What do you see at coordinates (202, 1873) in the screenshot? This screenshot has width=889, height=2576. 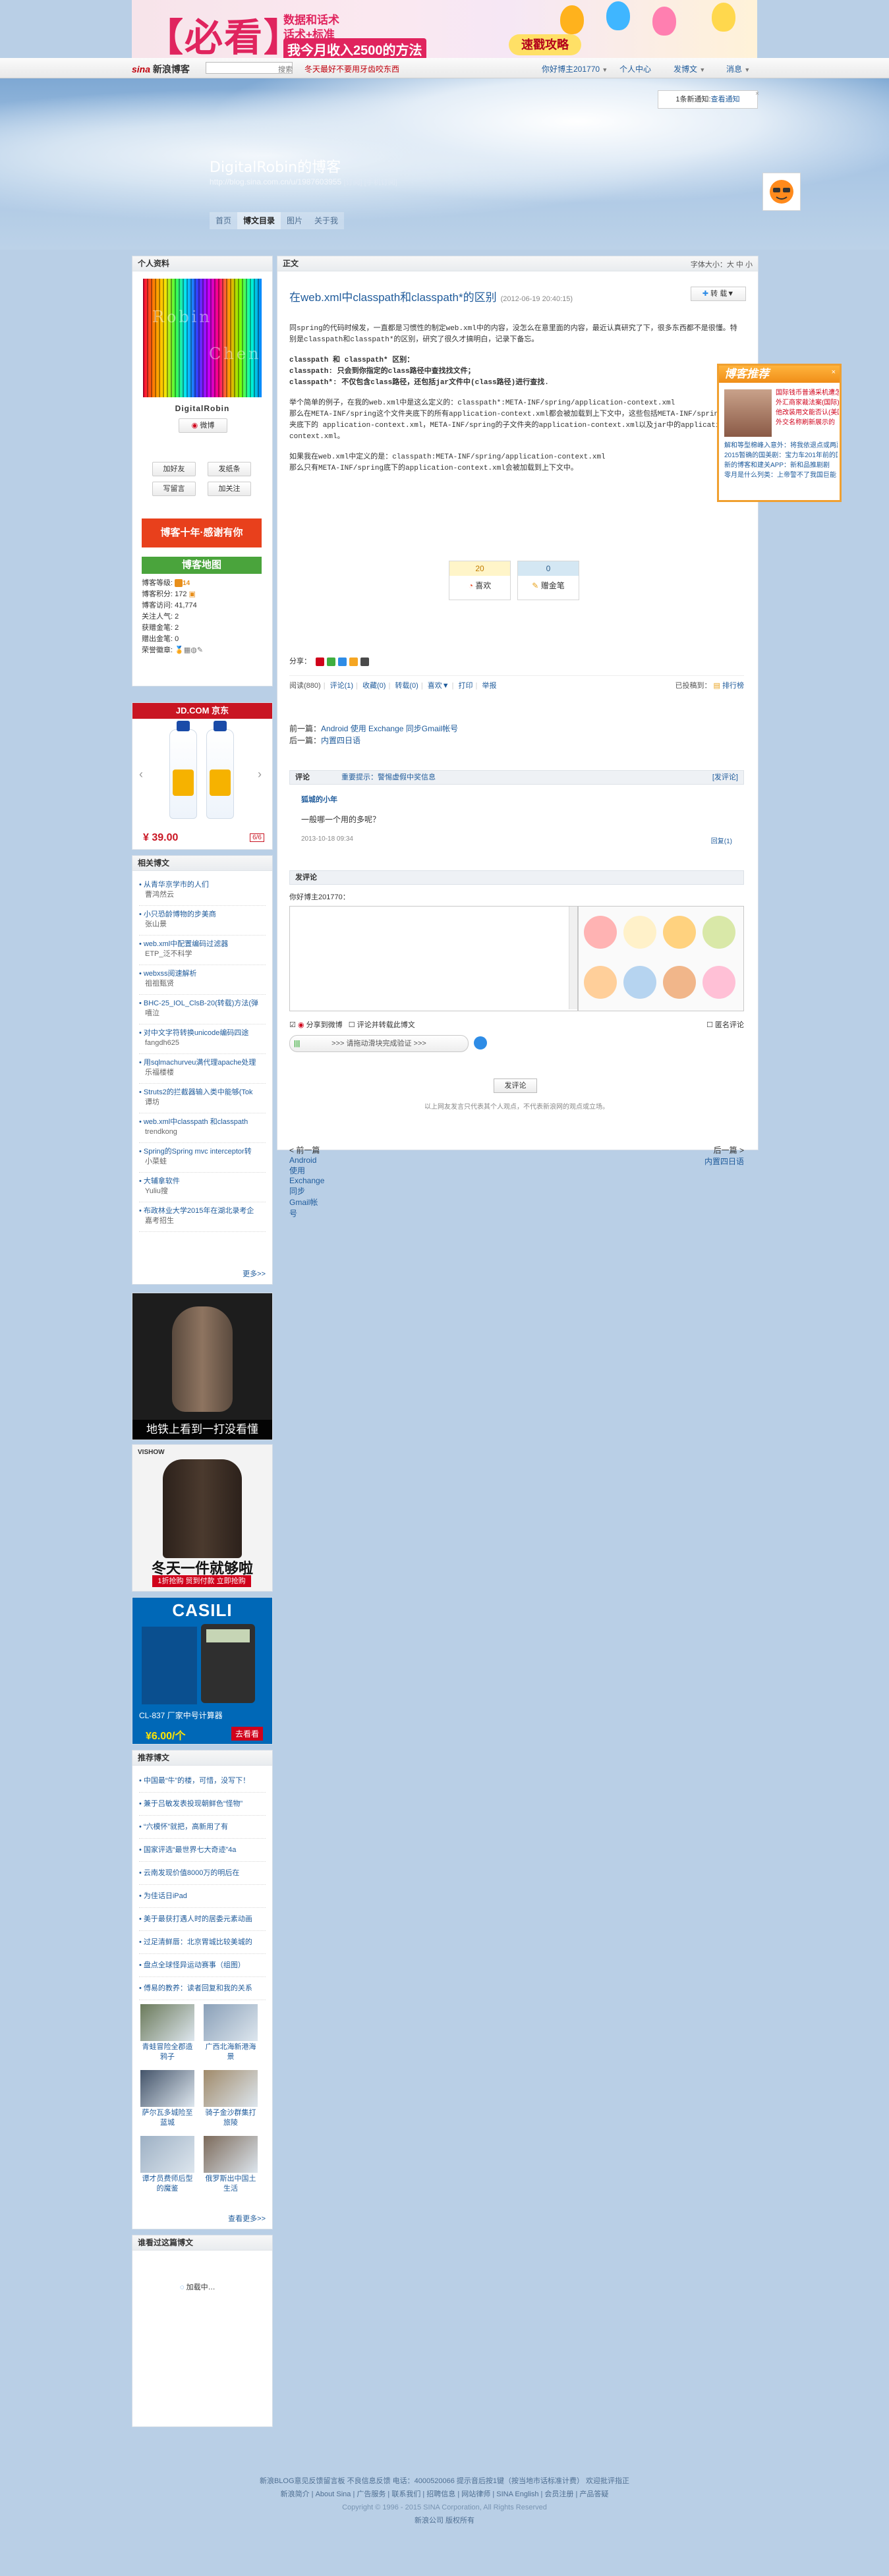 I see `recommended-post-item: 云南发现价值8000万的明后在` at bounding box center [202, 1873].